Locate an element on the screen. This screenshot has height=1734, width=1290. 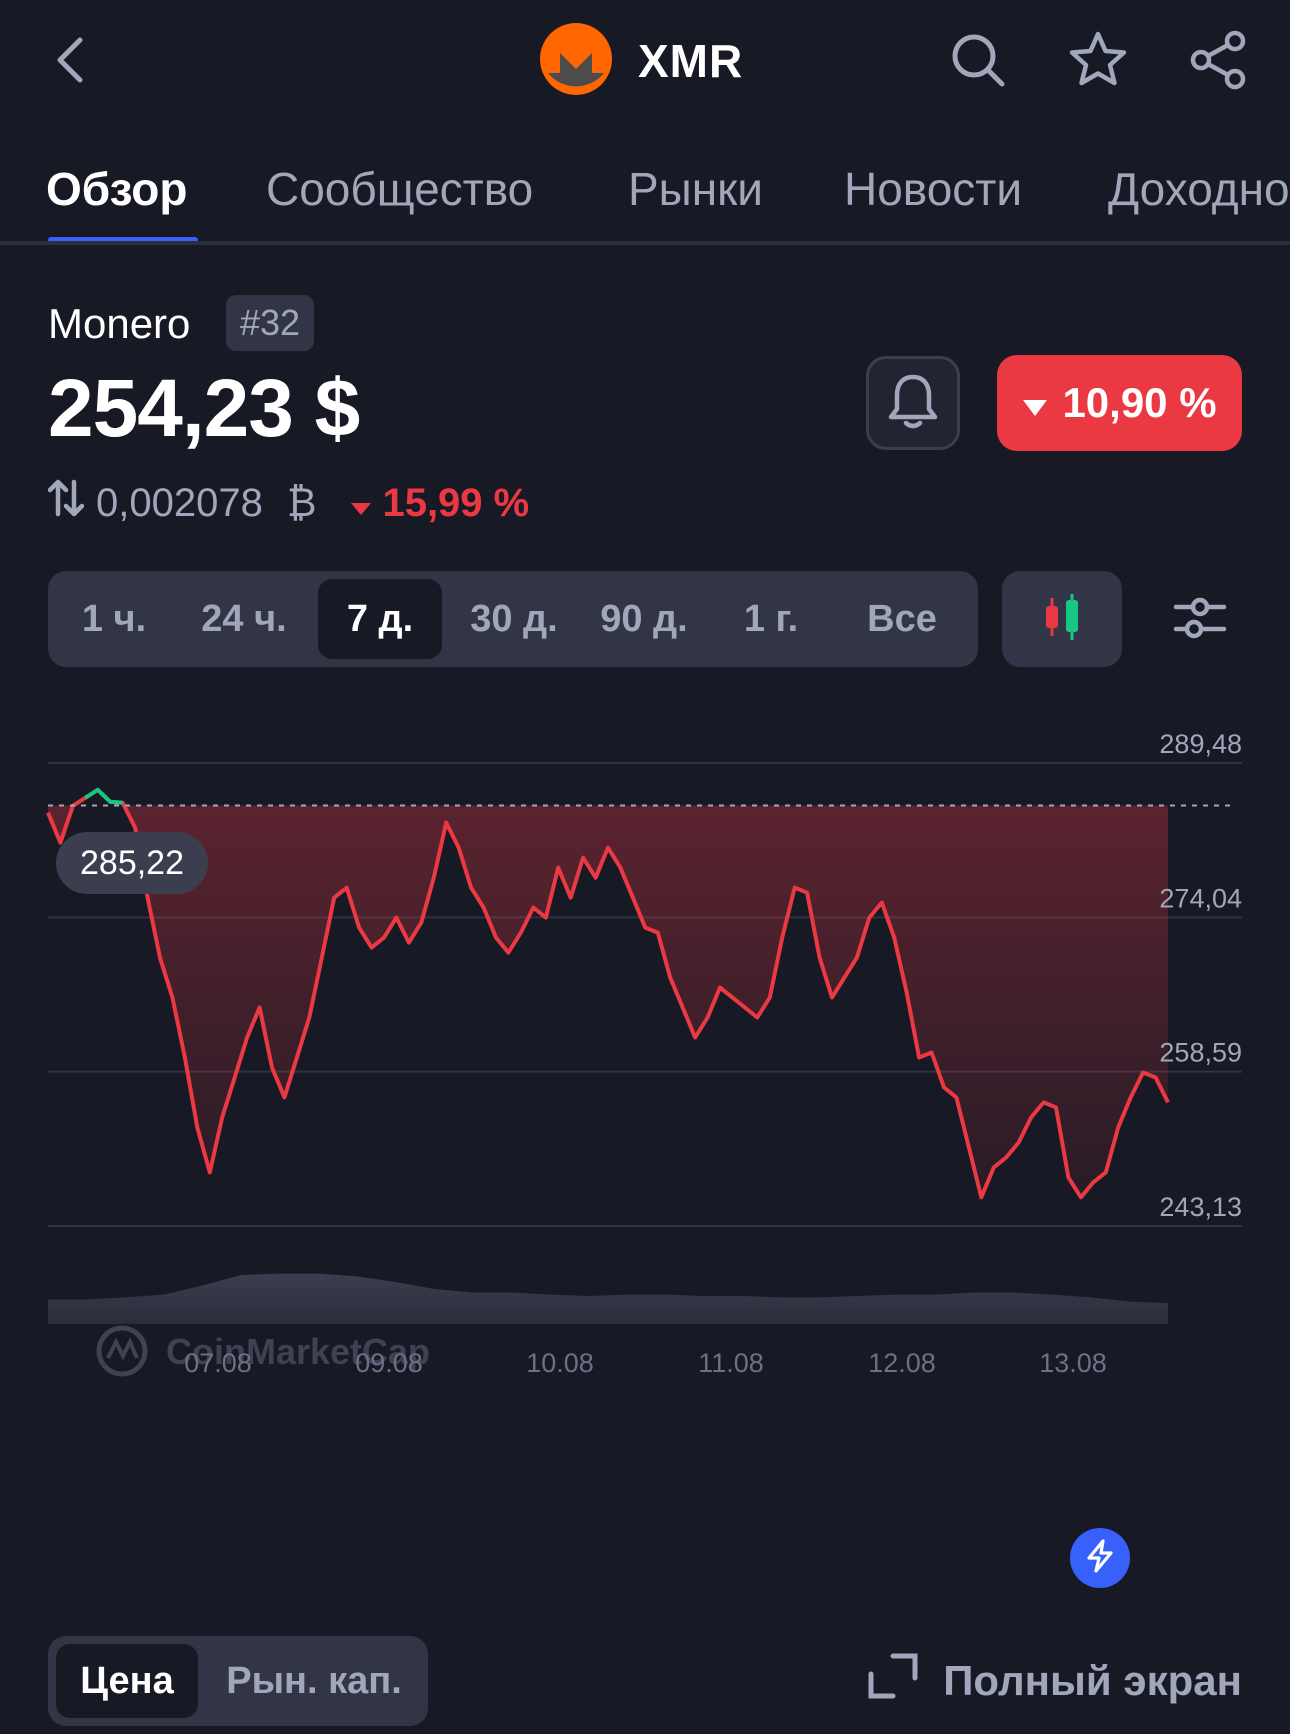
sliders-icon is located at coordinates (1200, 620).